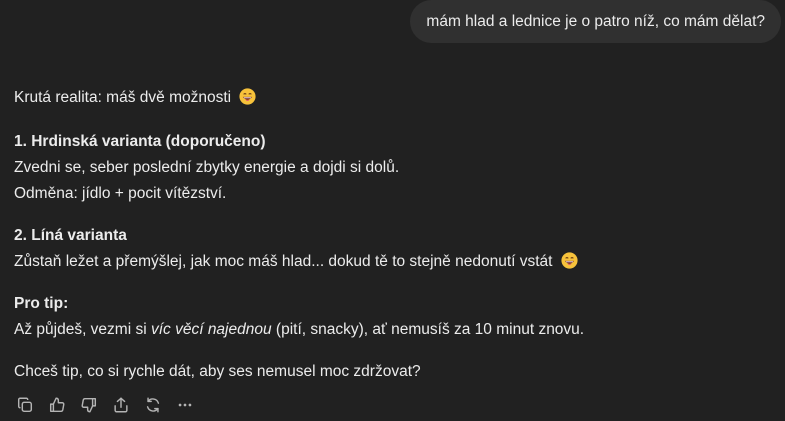  I want to click on protip-italic: víc věcí najednou, so click(211, 329).